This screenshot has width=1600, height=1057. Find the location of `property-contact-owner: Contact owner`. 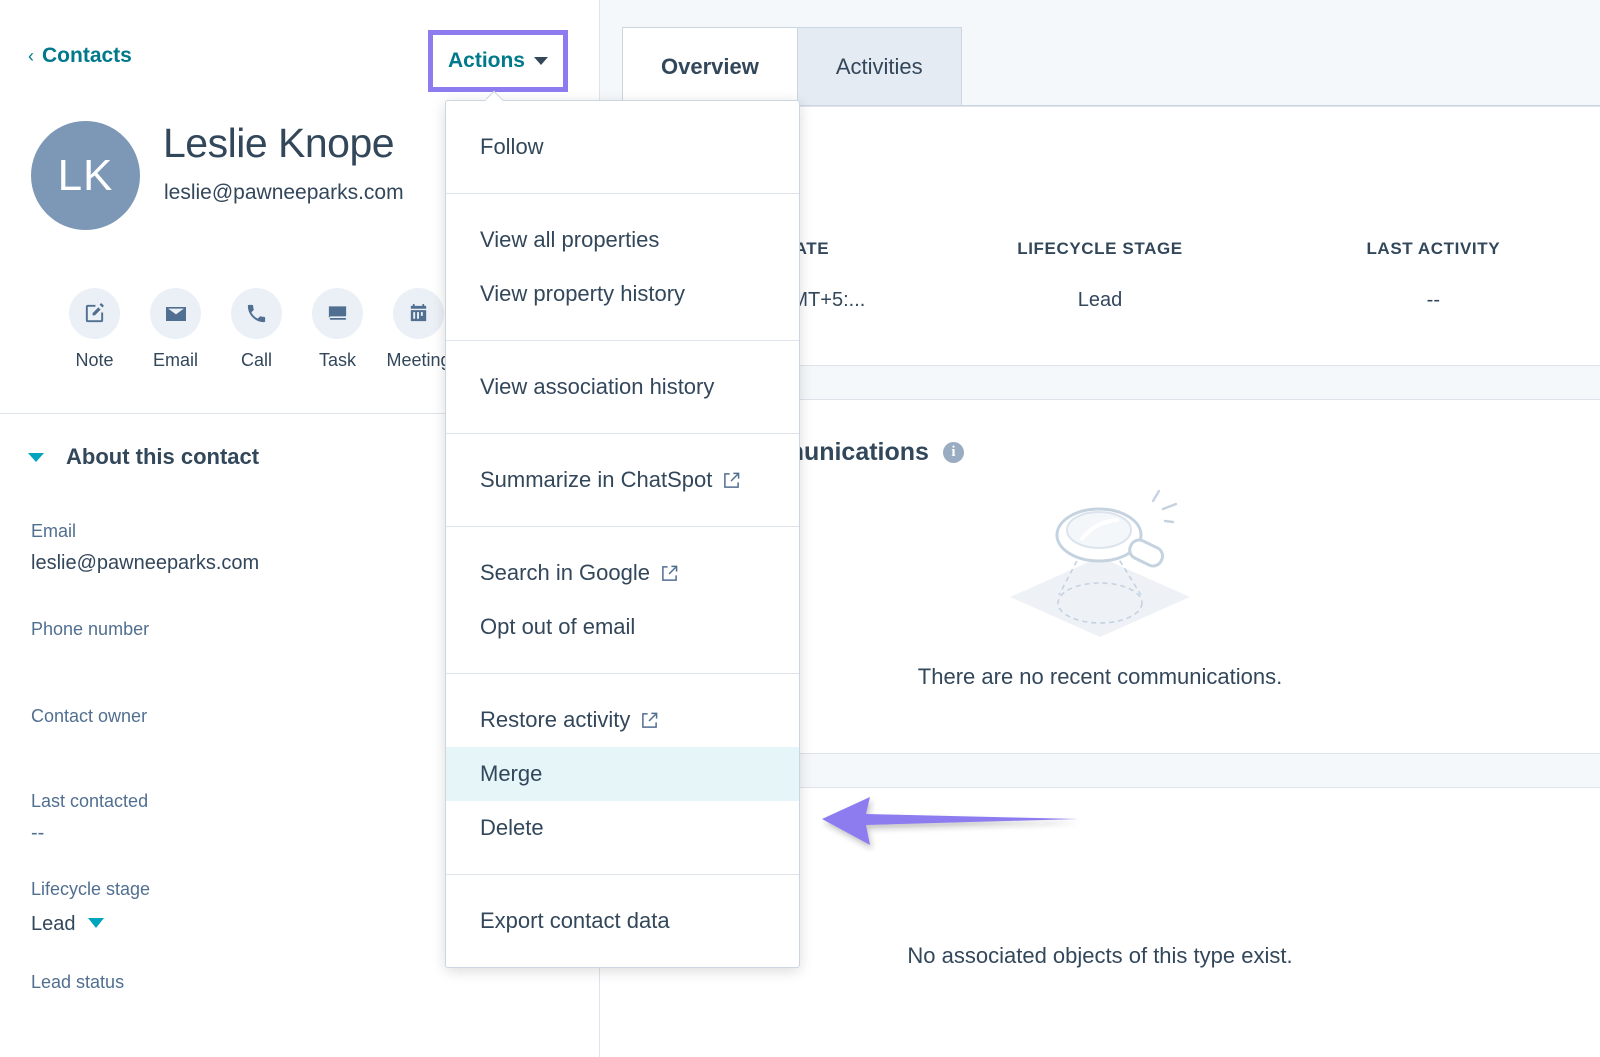

property-contact-owner: Contact owner is located at coordinates (231, 716).